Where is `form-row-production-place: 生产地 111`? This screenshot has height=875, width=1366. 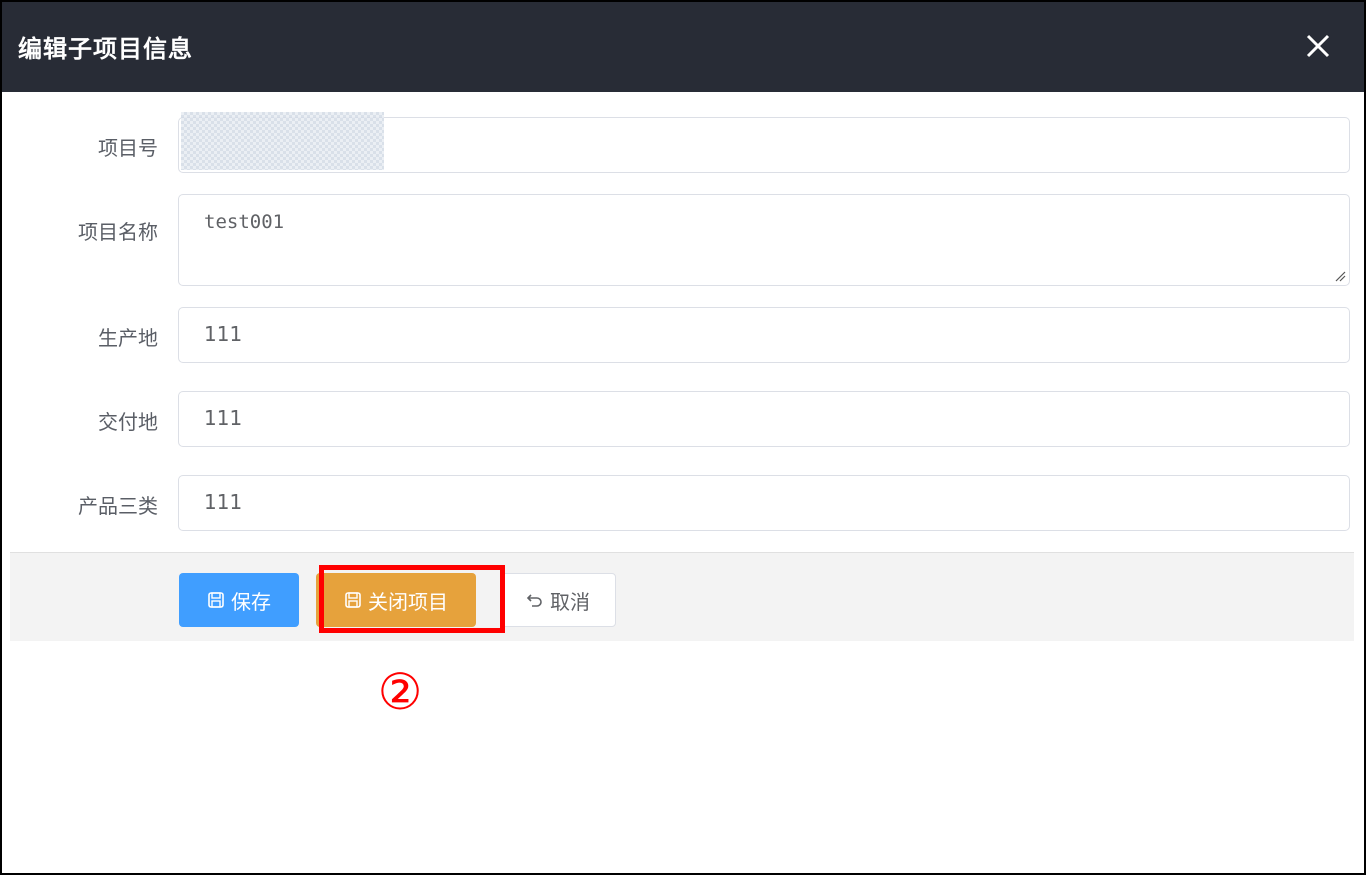 form-row-production-place: 生产地 111 is located at coordinates (683, 335).